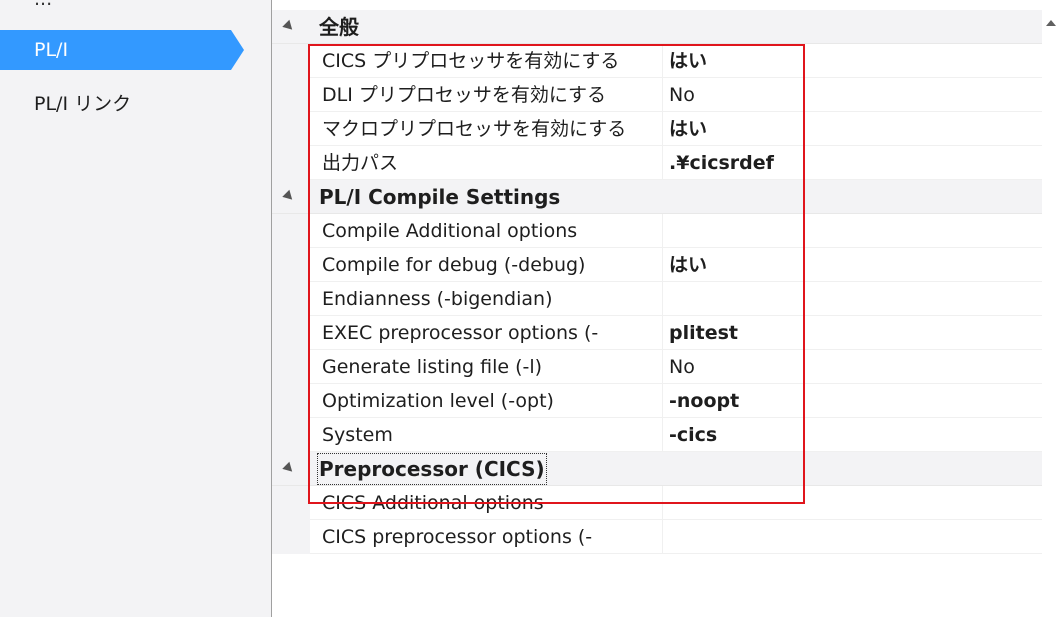  What do you see at coordinates (657, 435) in the screenshot?
I see `property-row: System -cics` at bounding box center [657, 435].